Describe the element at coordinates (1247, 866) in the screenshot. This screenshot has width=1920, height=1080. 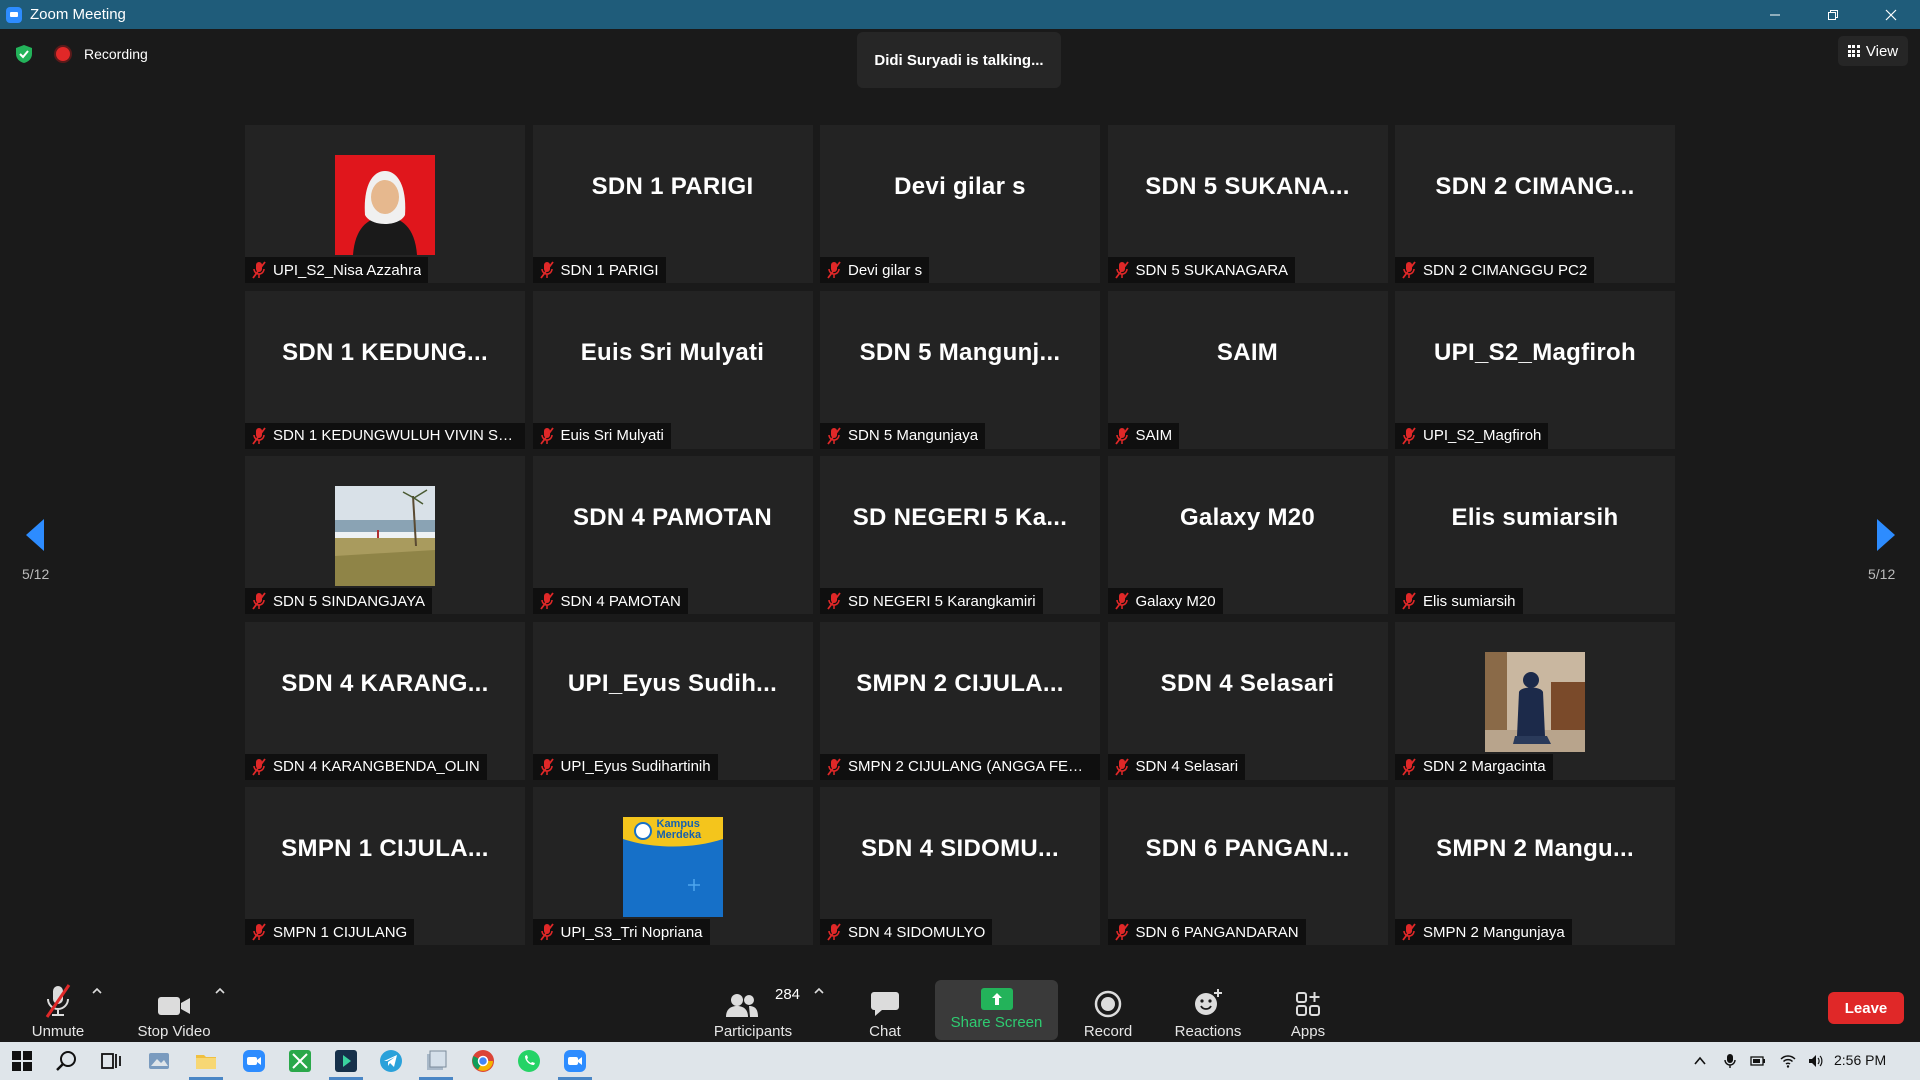
I see `participant-tile: SDN 6 PANGAN... SDN 6 PANGANDARAN` at that location.